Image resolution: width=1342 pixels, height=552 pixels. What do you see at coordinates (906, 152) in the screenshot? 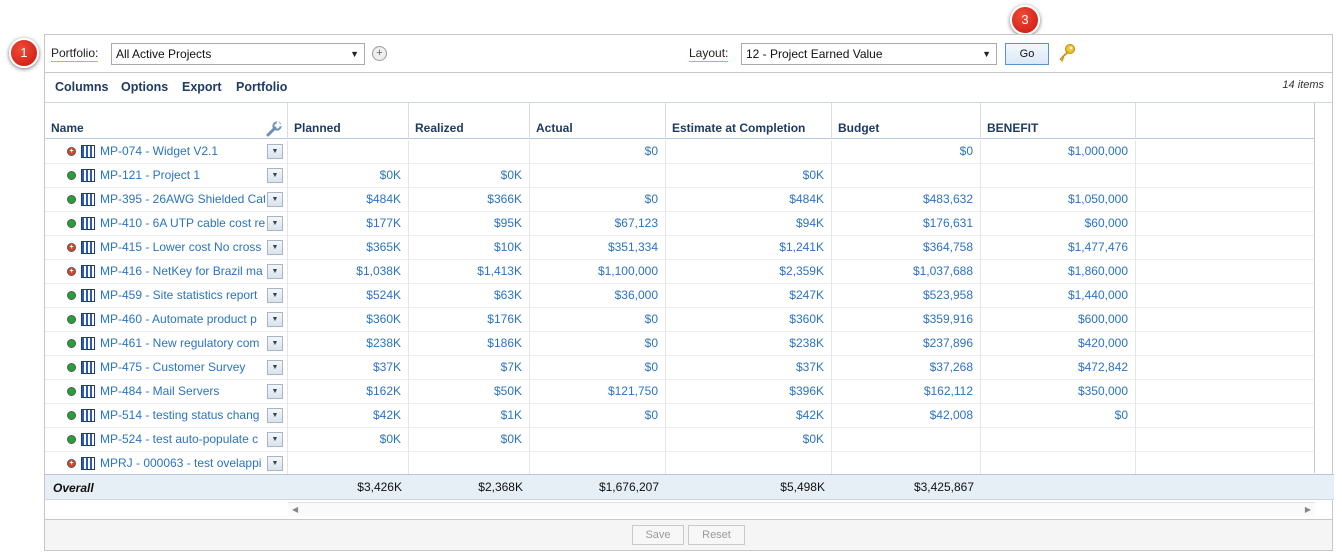
I see `cell-budget: $0` at bounding box center [906, 152].